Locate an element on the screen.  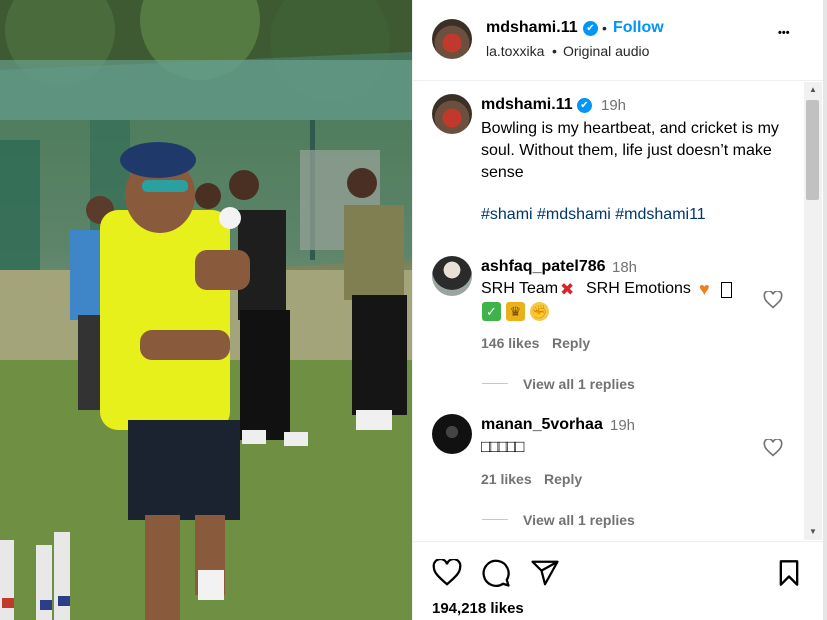
orange-heart-icon: ♥ is located at coordinates (704, 289).